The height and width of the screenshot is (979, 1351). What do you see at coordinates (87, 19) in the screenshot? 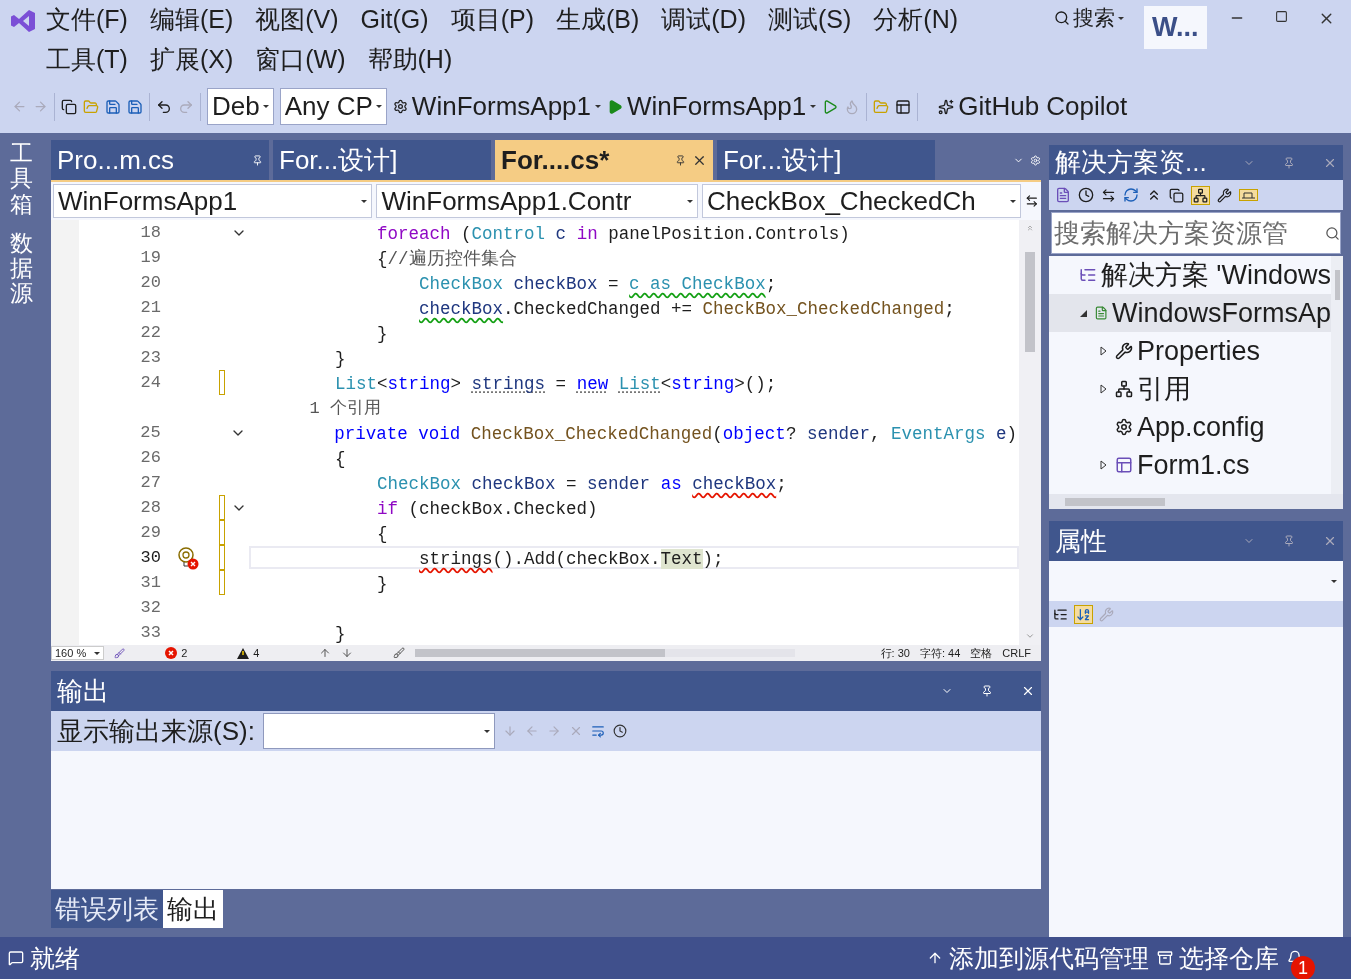
I see `menu-item: 文件(F)` at bounding box center [87, 19].